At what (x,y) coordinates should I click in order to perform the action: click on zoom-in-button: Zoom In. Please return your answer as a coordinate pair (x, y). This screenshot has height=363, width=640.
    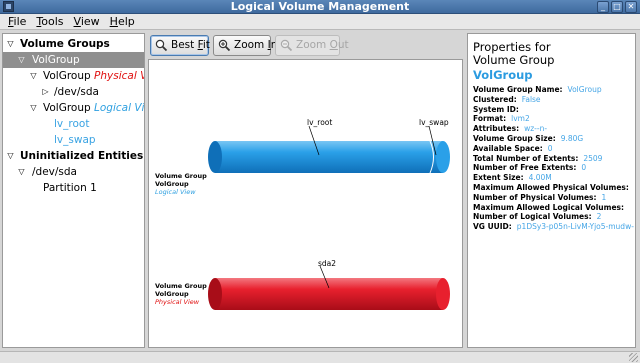
    Looking at the image, I should click on (245, 45).